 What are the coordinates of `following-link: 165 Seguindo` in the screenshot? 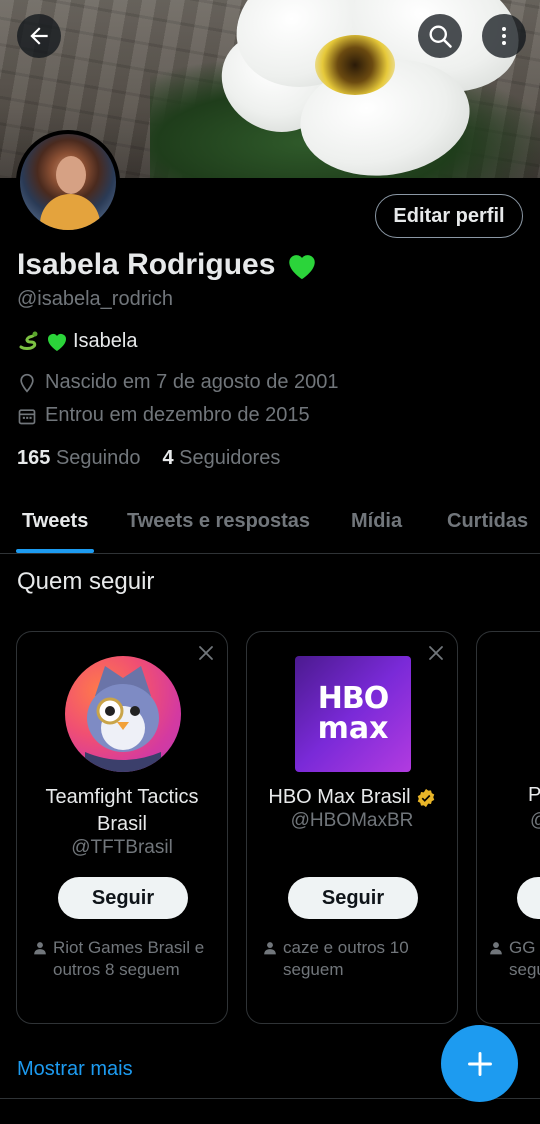 It's located at (78, 458).